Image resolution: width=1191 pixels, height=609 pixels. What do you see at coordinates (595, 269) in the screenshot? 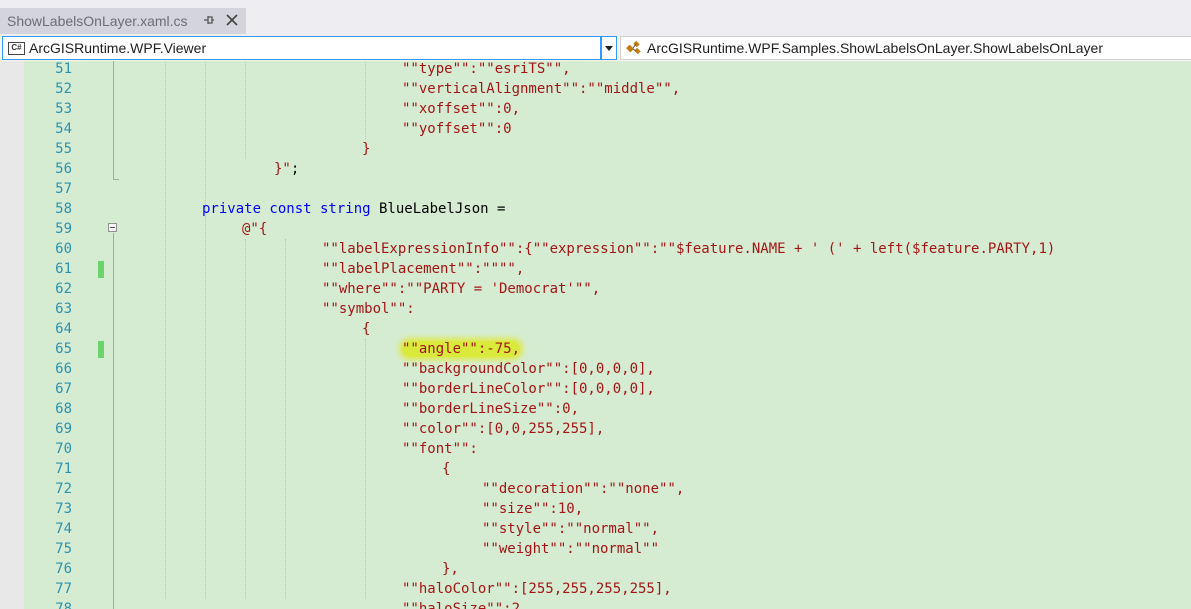
I see `code-line: 61 ""labelPlacement"":"""",` at bounding box center [595, 269].